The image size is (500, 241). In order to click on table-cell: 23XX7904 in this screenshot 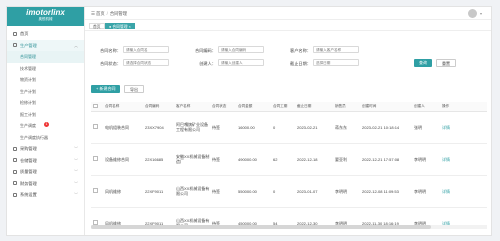, I will do `click(158, 127)`.